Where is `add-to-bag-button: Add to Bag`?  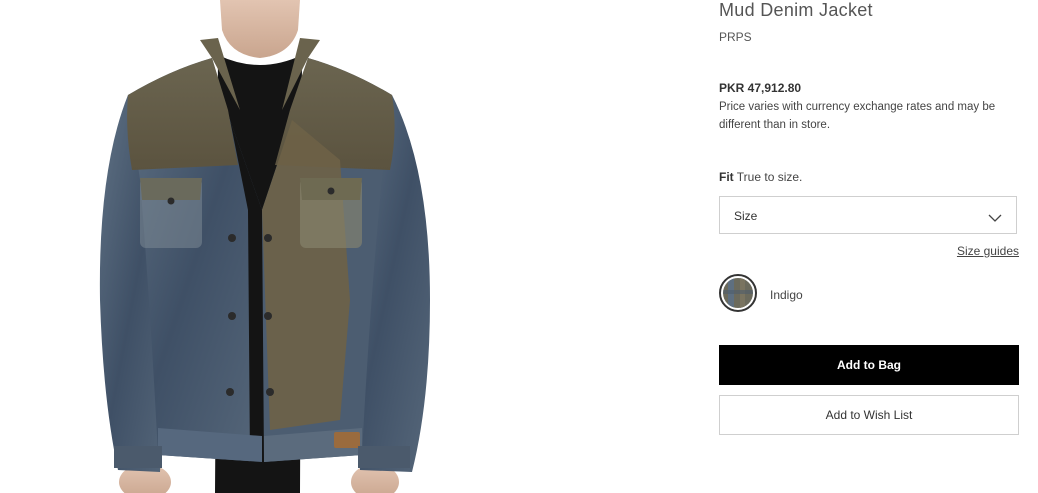 add-to-bag-button: Add to Bag is located at coordinates (869, 365).